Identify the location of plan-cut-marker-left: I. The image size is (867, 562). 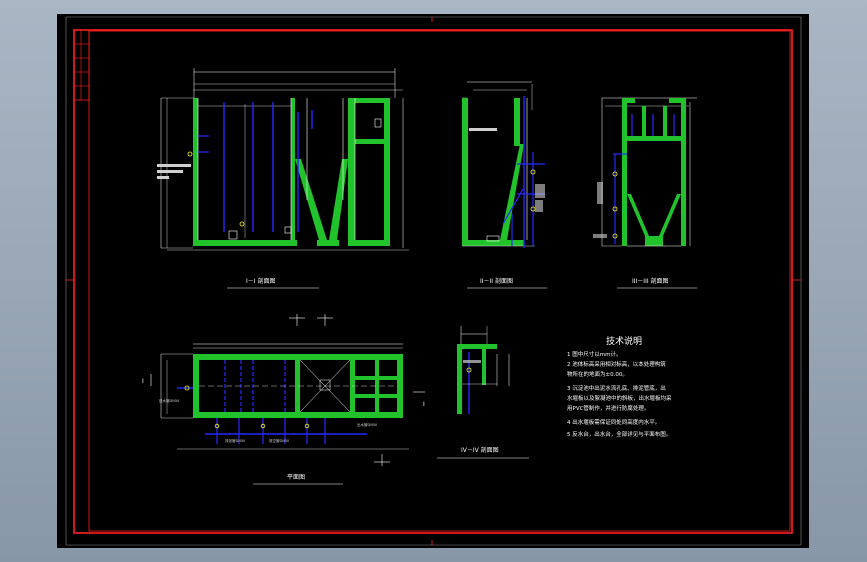
(143, 381).